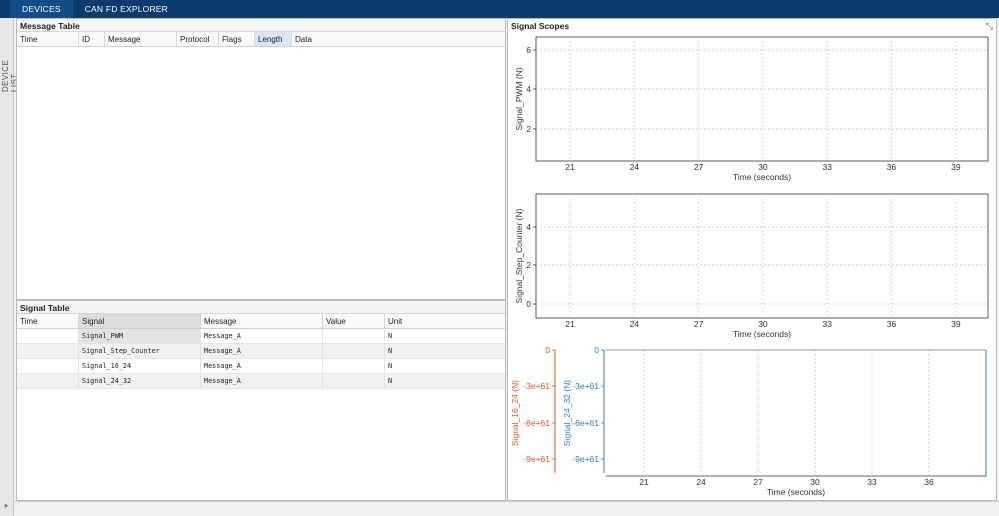 The width and height of the screenshot is (999, 516). What do you see at coordinates (536, 459) in the screenshot?
I see `plot3-left-y-tick-label: -9e+61` at bounding box center [536, 459].